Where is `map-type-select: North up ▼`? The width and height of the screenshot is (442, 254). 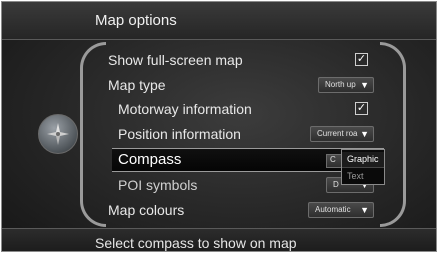
map-type-select: North up ▼ is located at coordinates (346, 85).